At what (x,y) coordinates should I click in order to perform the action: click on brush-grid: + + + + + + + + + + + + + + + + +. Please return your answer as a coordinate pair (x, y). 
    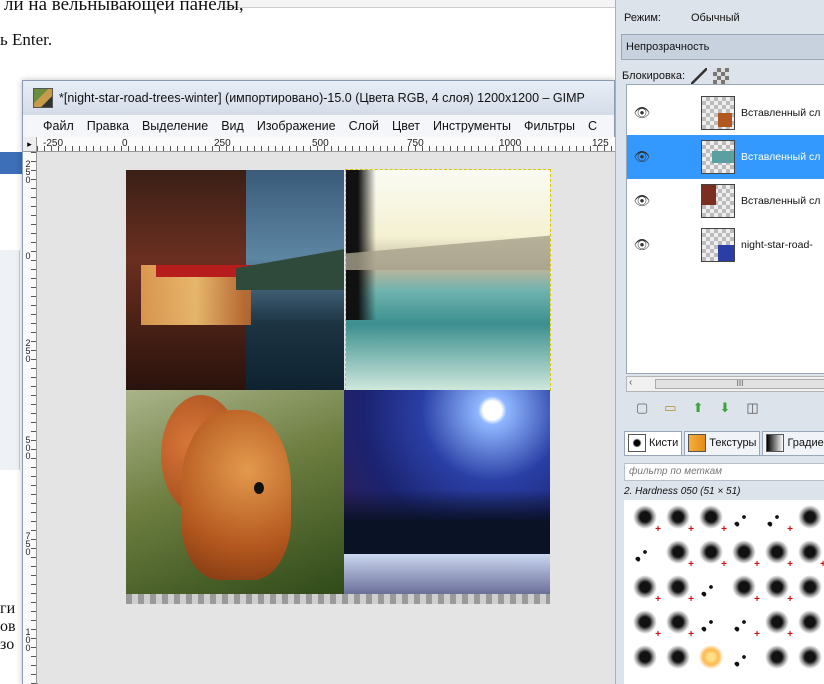
    Looking at the image, I should click on (724, 592).